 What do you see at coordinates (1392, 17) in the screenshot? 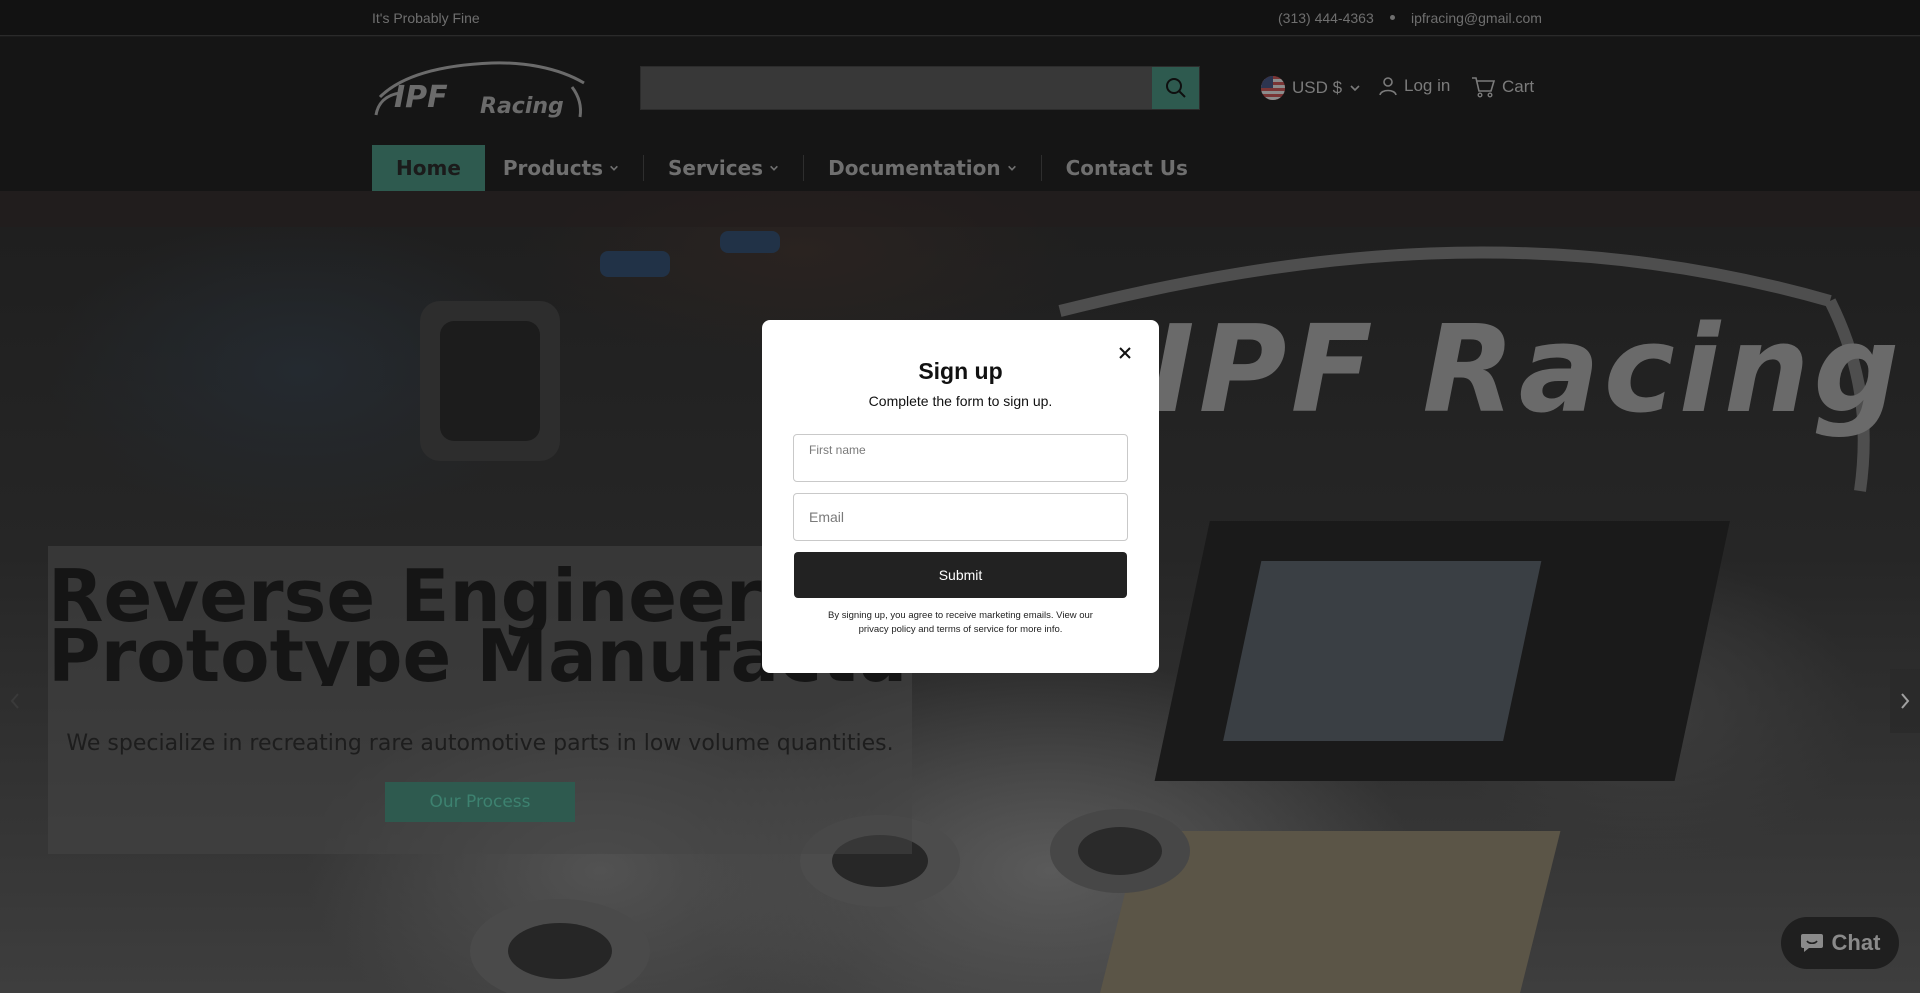
I see `separator-dot` at bounding box center [1392, 17].